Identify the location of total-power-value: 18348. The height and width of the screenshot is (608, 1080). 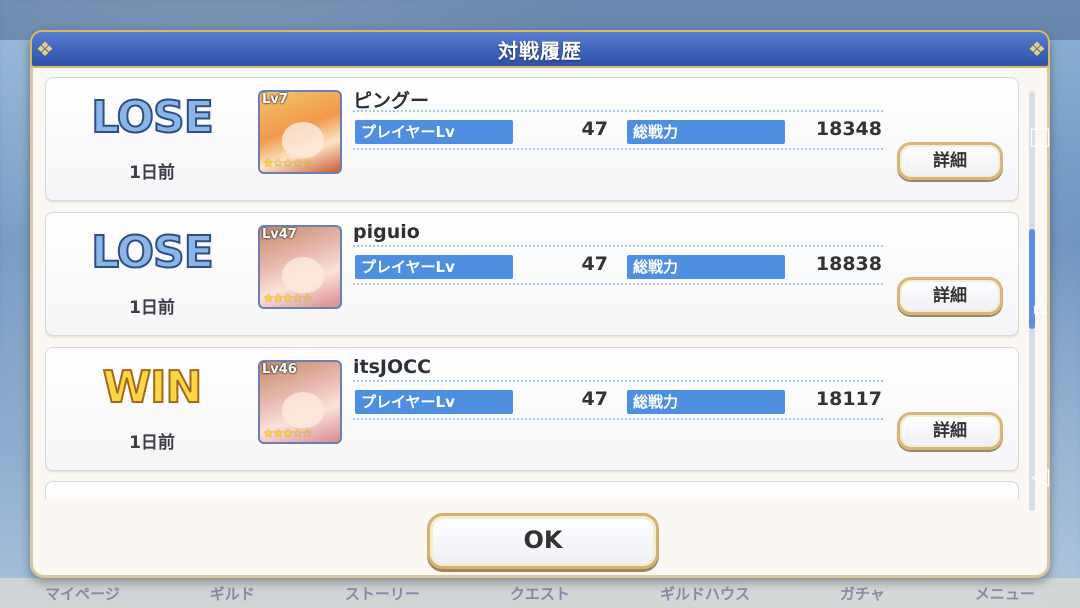
(848, 129).